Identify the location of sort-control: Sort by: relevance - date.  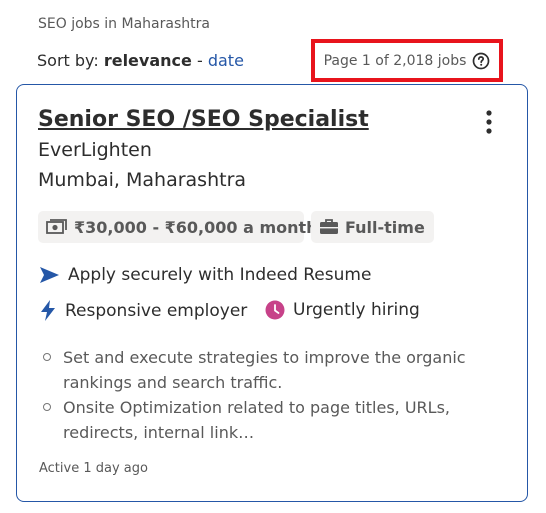
(140, 60).